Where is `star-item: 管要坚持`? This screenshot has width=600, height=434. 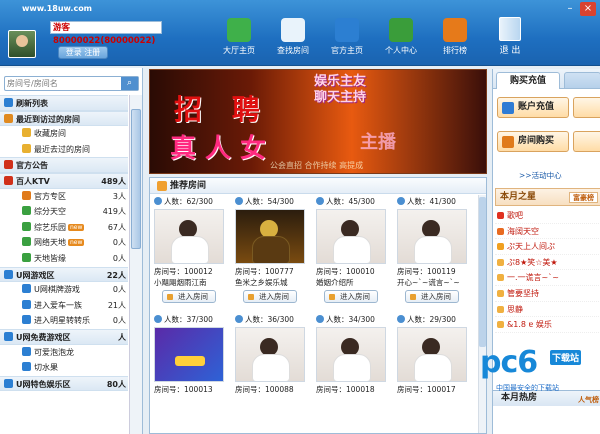 star-item: 管要坚持 is located at coordinates (547, 294).